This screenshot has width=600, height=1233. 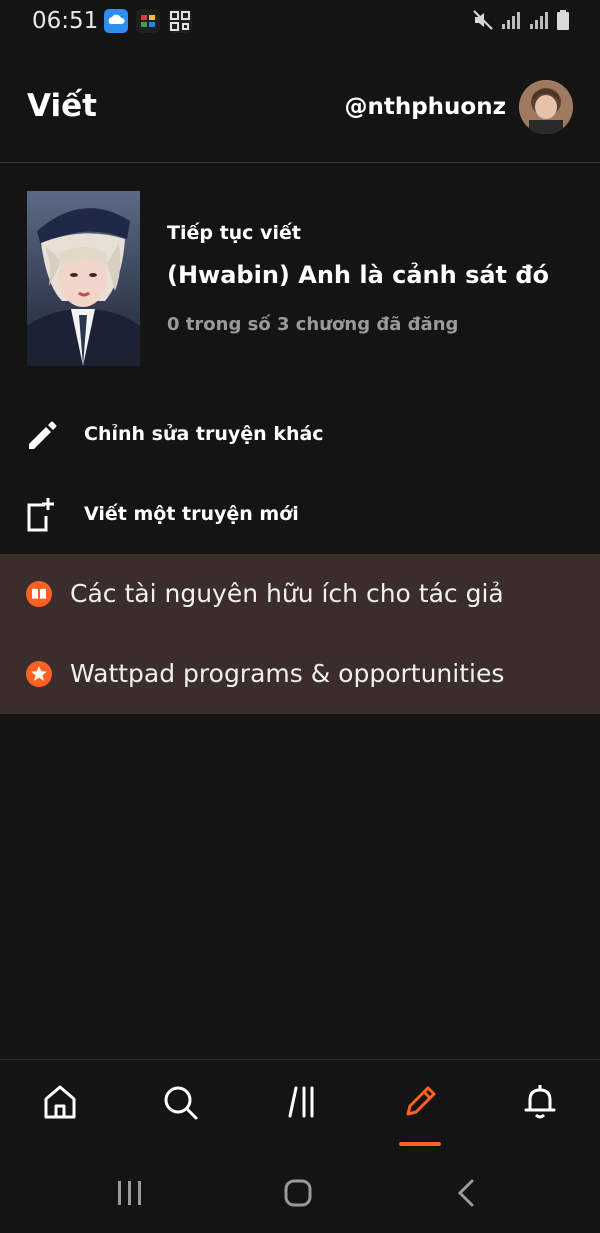 What do you see at coordinates (563, 22) in the screenshot?
I see `battery-icon` at bounding box center [563, 22].